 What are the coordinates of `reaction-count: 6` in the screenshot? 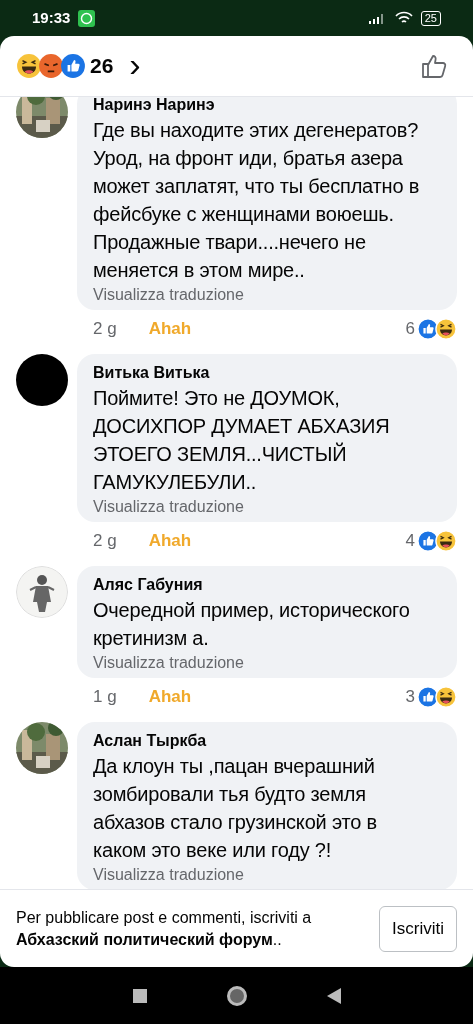 It's located at (410, 329).